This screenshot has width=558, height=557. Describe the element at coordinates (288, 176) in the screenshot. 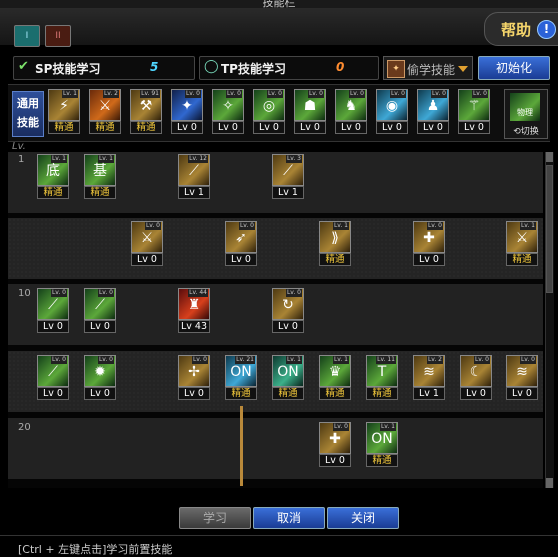

I see `skill-icon: Lv. 3 ⟋ Lv 1` at that location.